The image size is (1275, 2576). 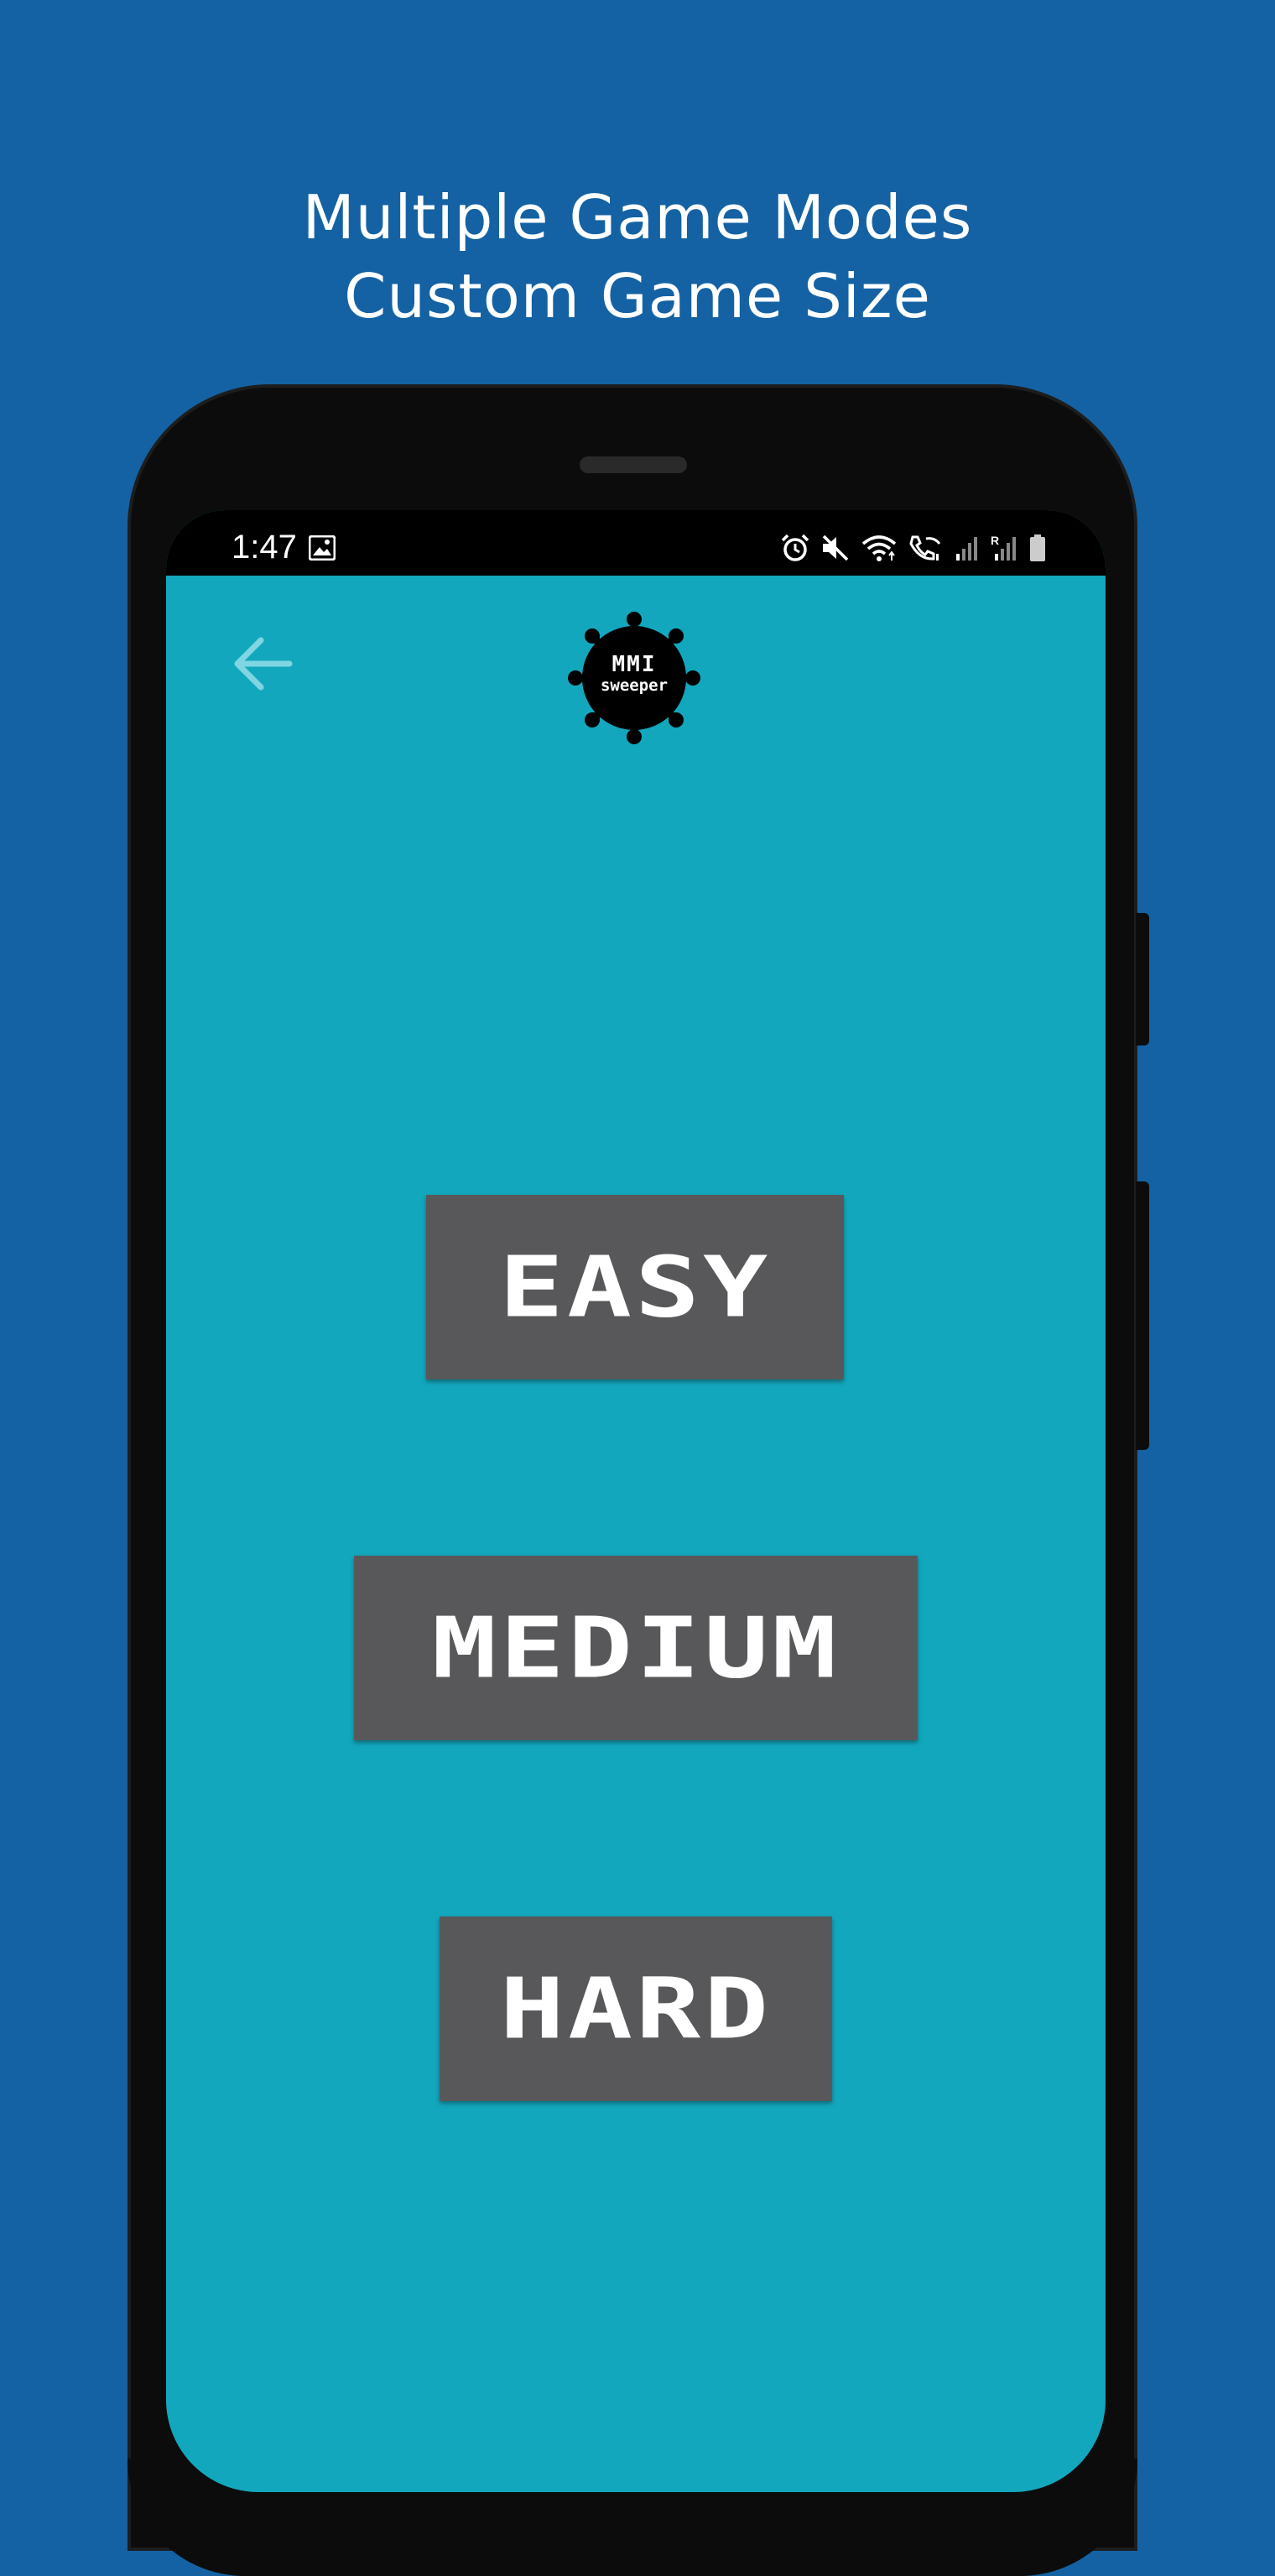 I want to click on hard-mode-button: HARD, so click(x=636, y=2008).